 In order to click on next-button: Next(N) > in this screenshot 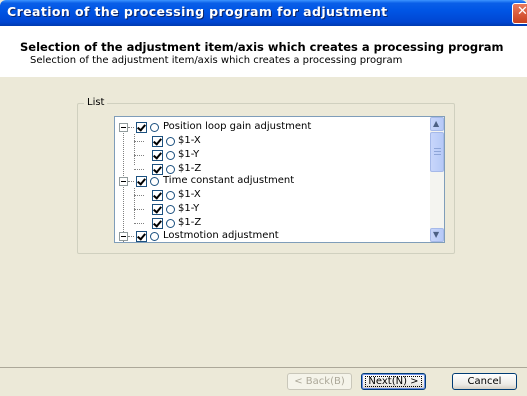, I will do `click(393, 381)`.